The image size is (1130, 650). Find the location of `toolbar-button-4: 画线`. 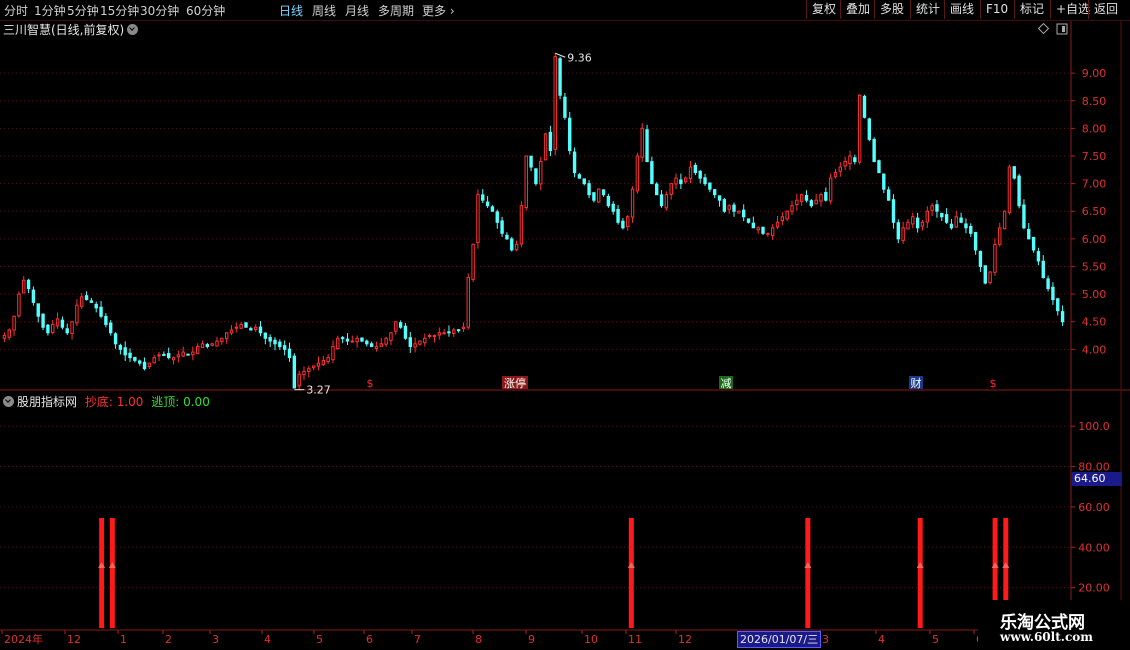

toolbar-button-4: 画线 is located at coordinates (961, 9).